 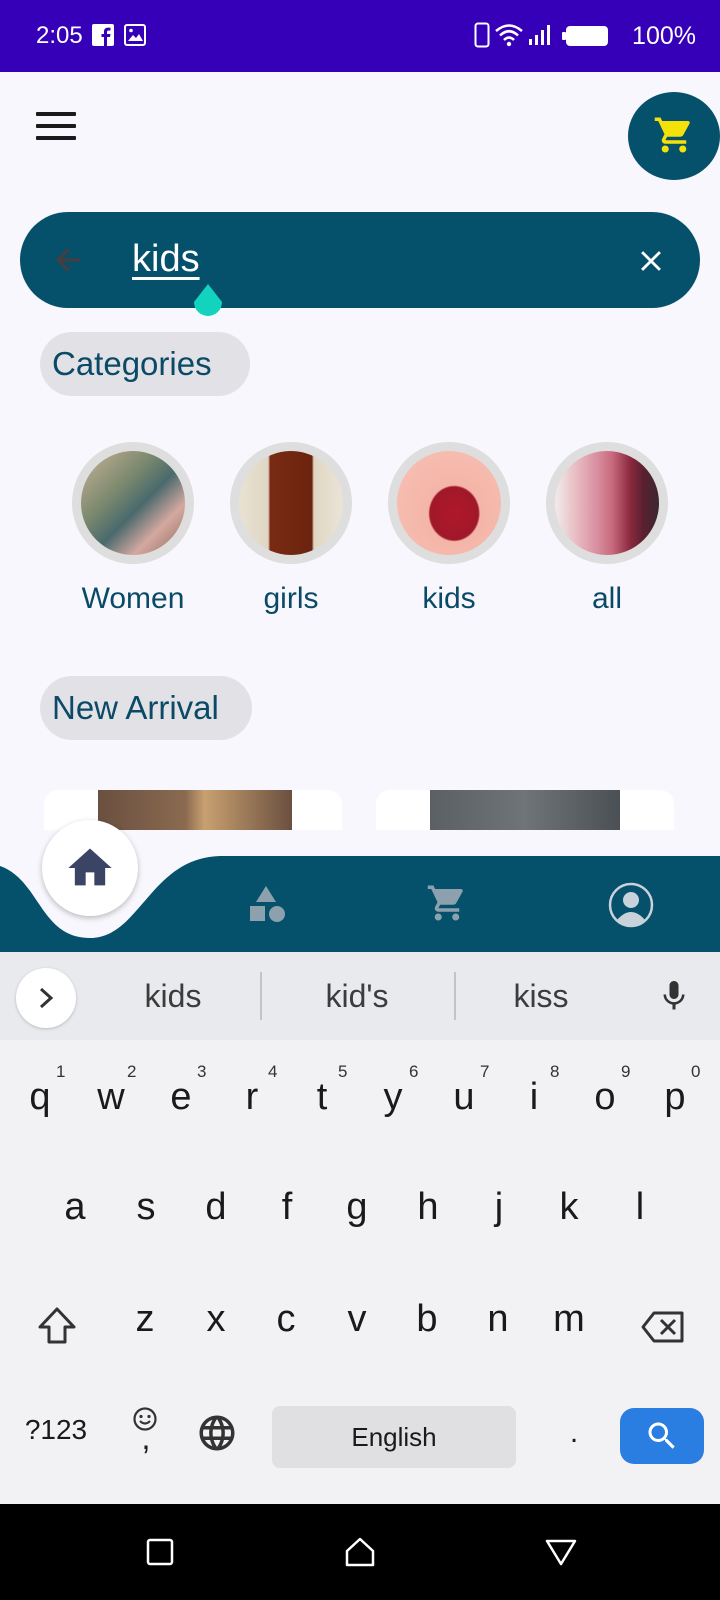 What do you see at coordinates (696, 1071) in the screenshot?
I see `key-hint-0: 0` at bounding box center [696, 1071].